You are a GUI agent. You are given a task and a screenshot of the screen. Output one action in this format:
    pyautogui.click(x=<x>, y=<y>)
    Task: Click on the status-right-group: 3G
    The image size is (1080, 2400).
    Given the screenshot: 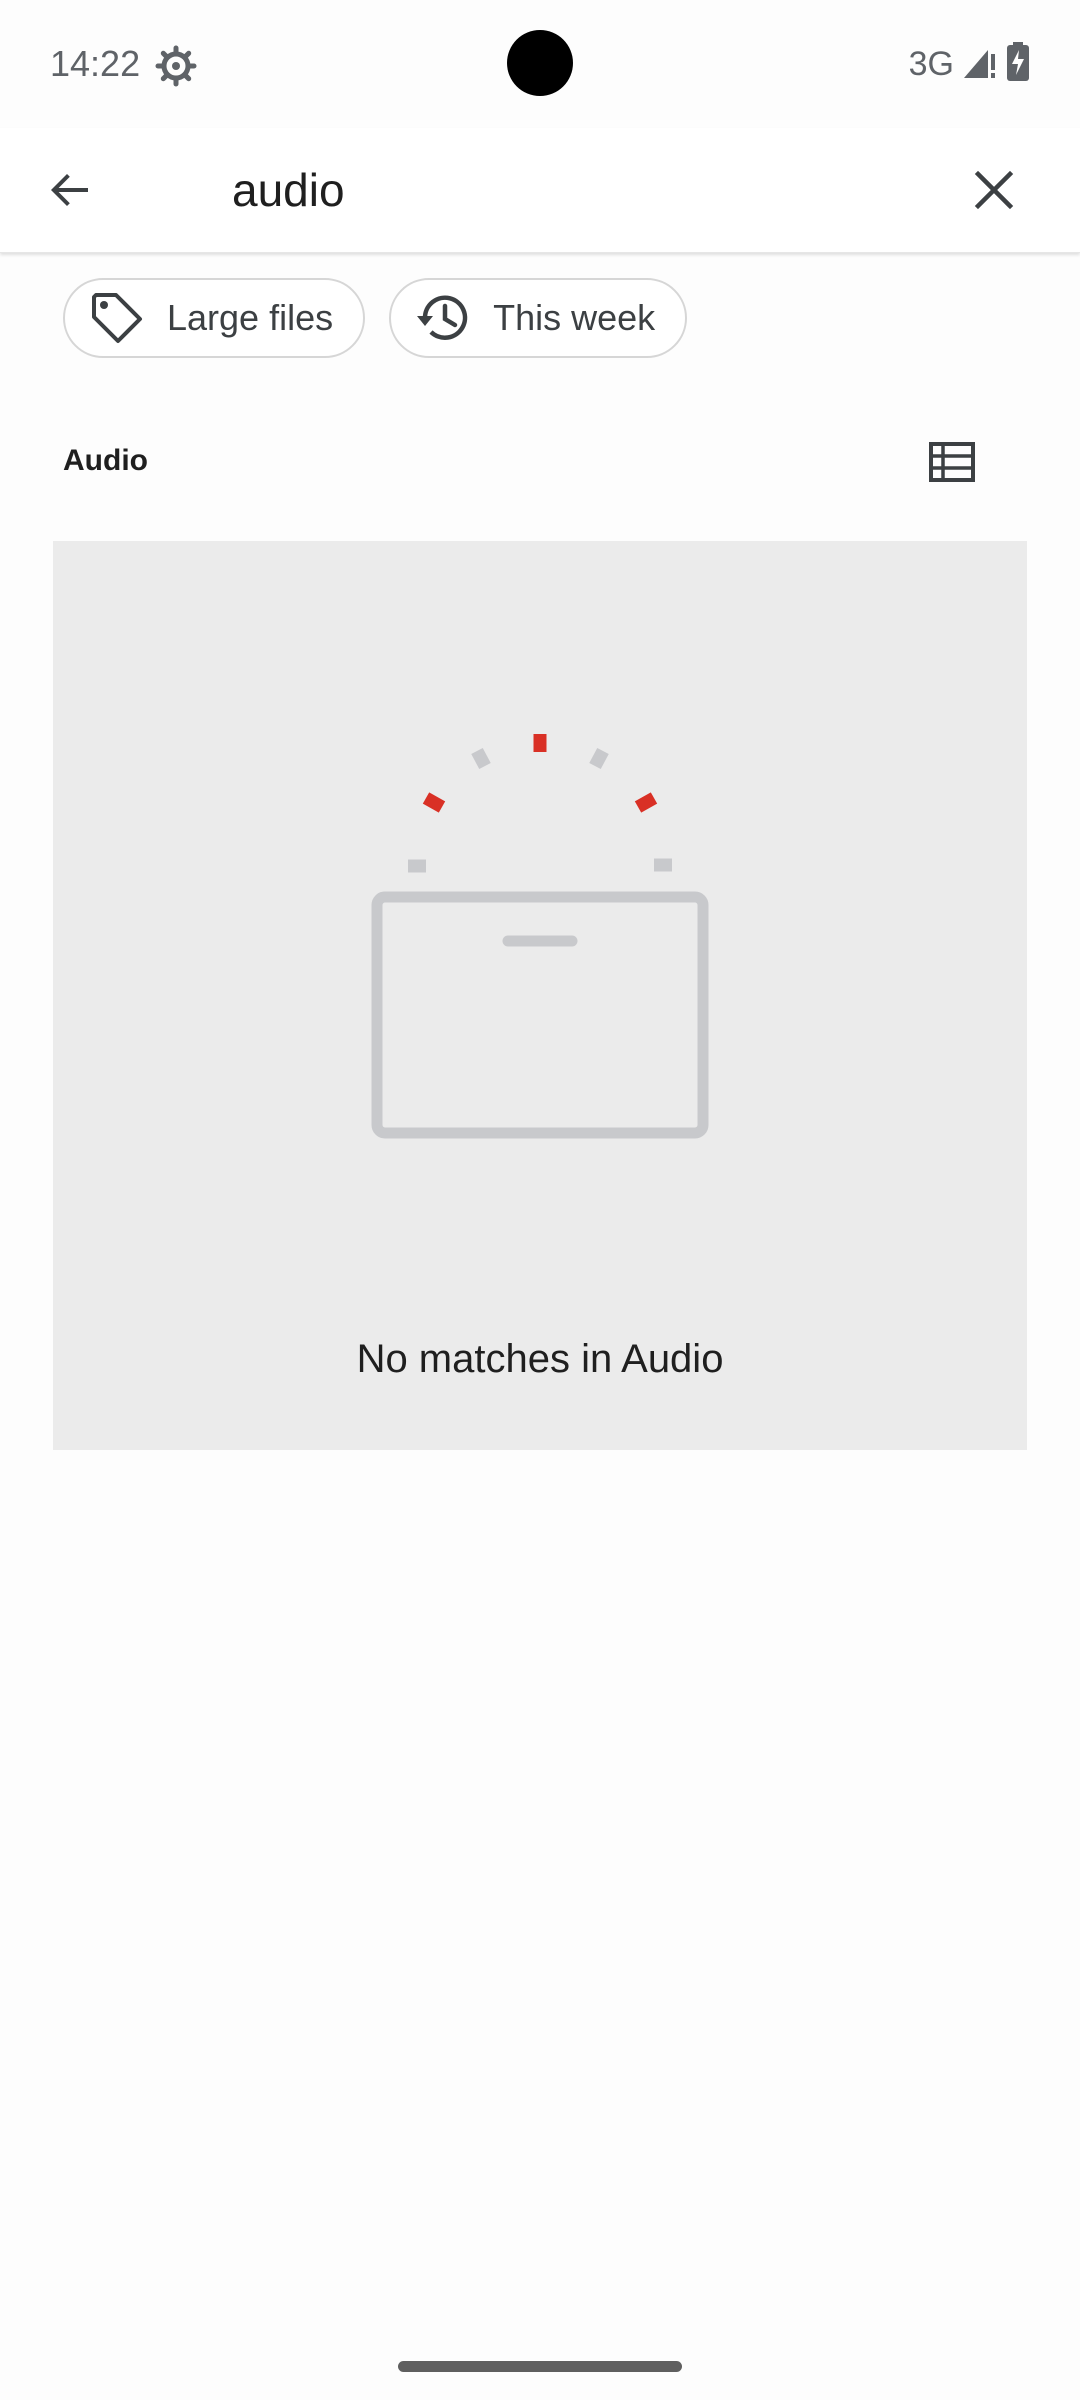 What is the action you would take?
    pyautogui.click(x=969, y=64)
    